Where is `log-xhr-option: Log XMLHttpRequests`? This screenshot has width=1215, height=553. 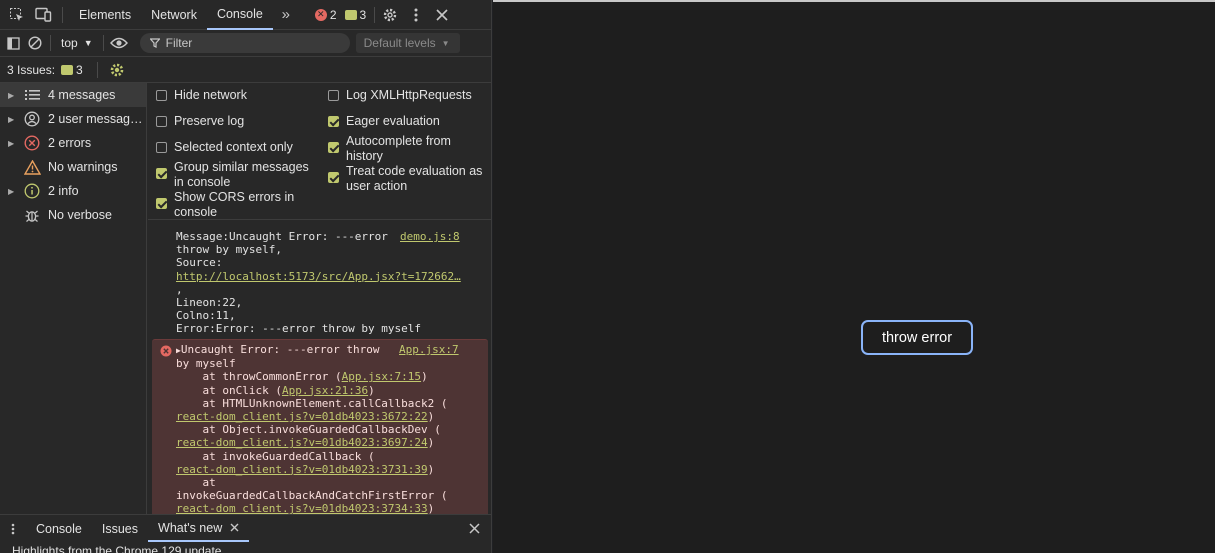 log-xhr-option: Log XMLHttpRequests is located at coordinates (400, 95).